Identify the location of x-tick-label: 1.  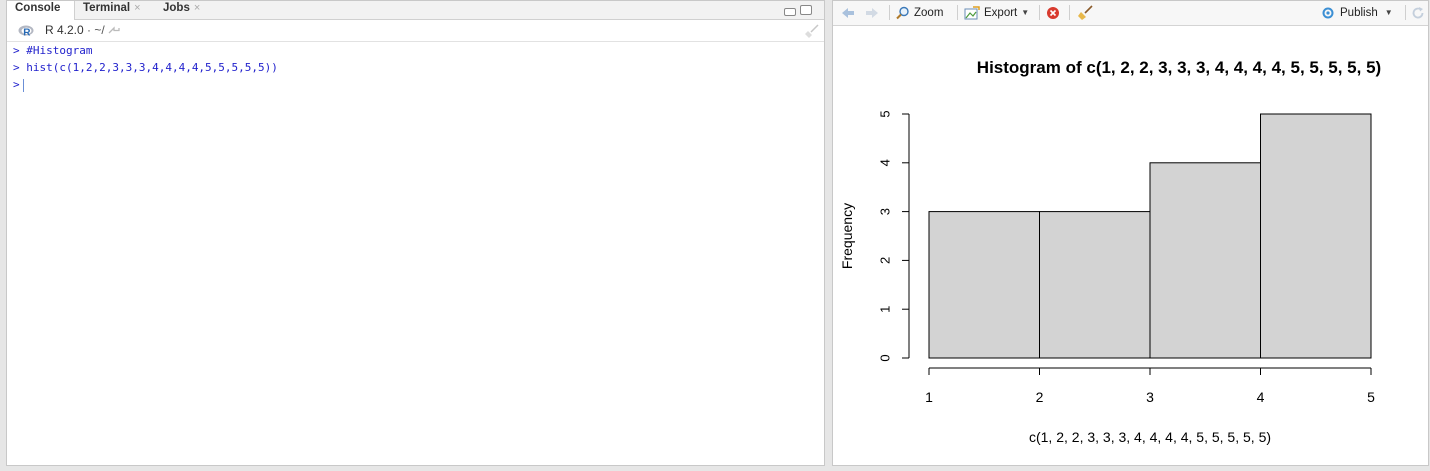
(929, 397).